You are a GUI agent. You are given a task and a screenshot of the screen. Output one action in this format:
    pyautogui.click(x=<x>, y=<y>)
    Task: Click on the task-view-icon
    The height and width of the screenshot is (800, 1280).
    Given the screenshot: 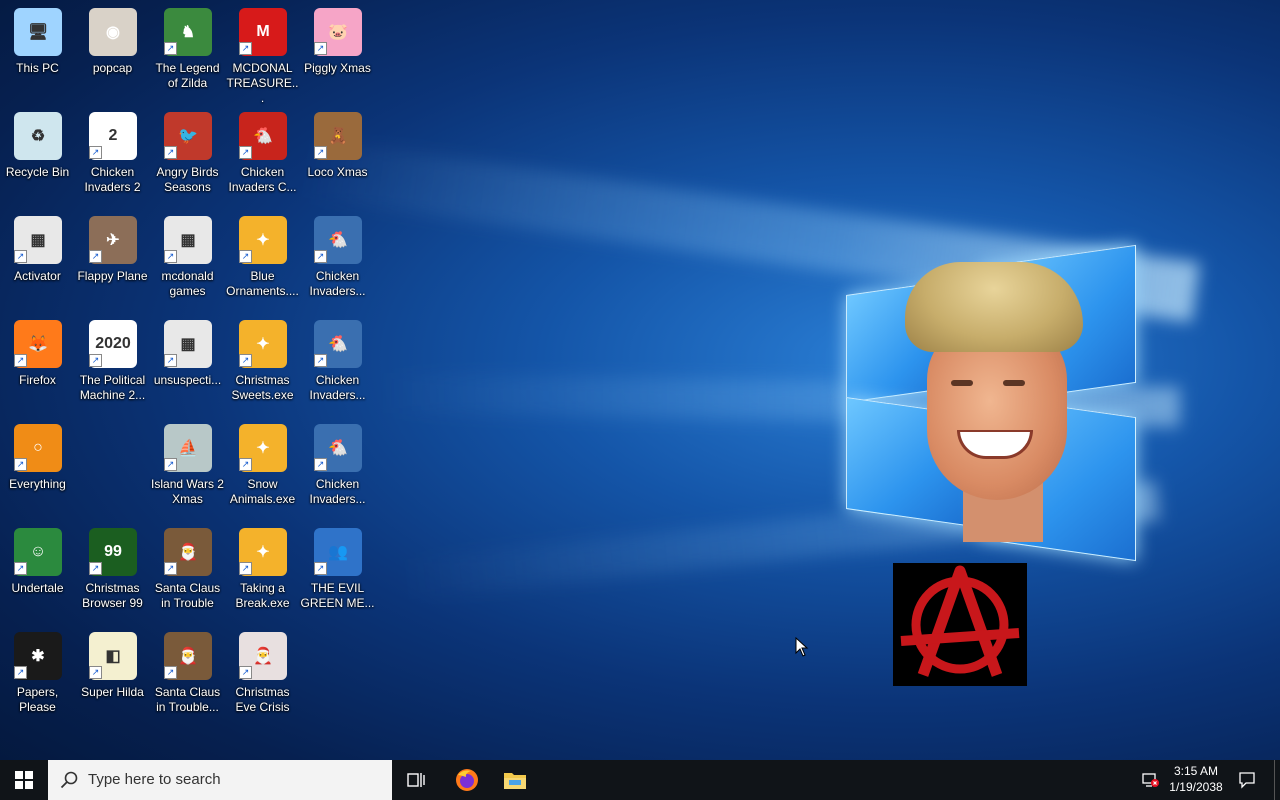 What is the action you would take?
    pyautogui.click(x=416, y=780)
    